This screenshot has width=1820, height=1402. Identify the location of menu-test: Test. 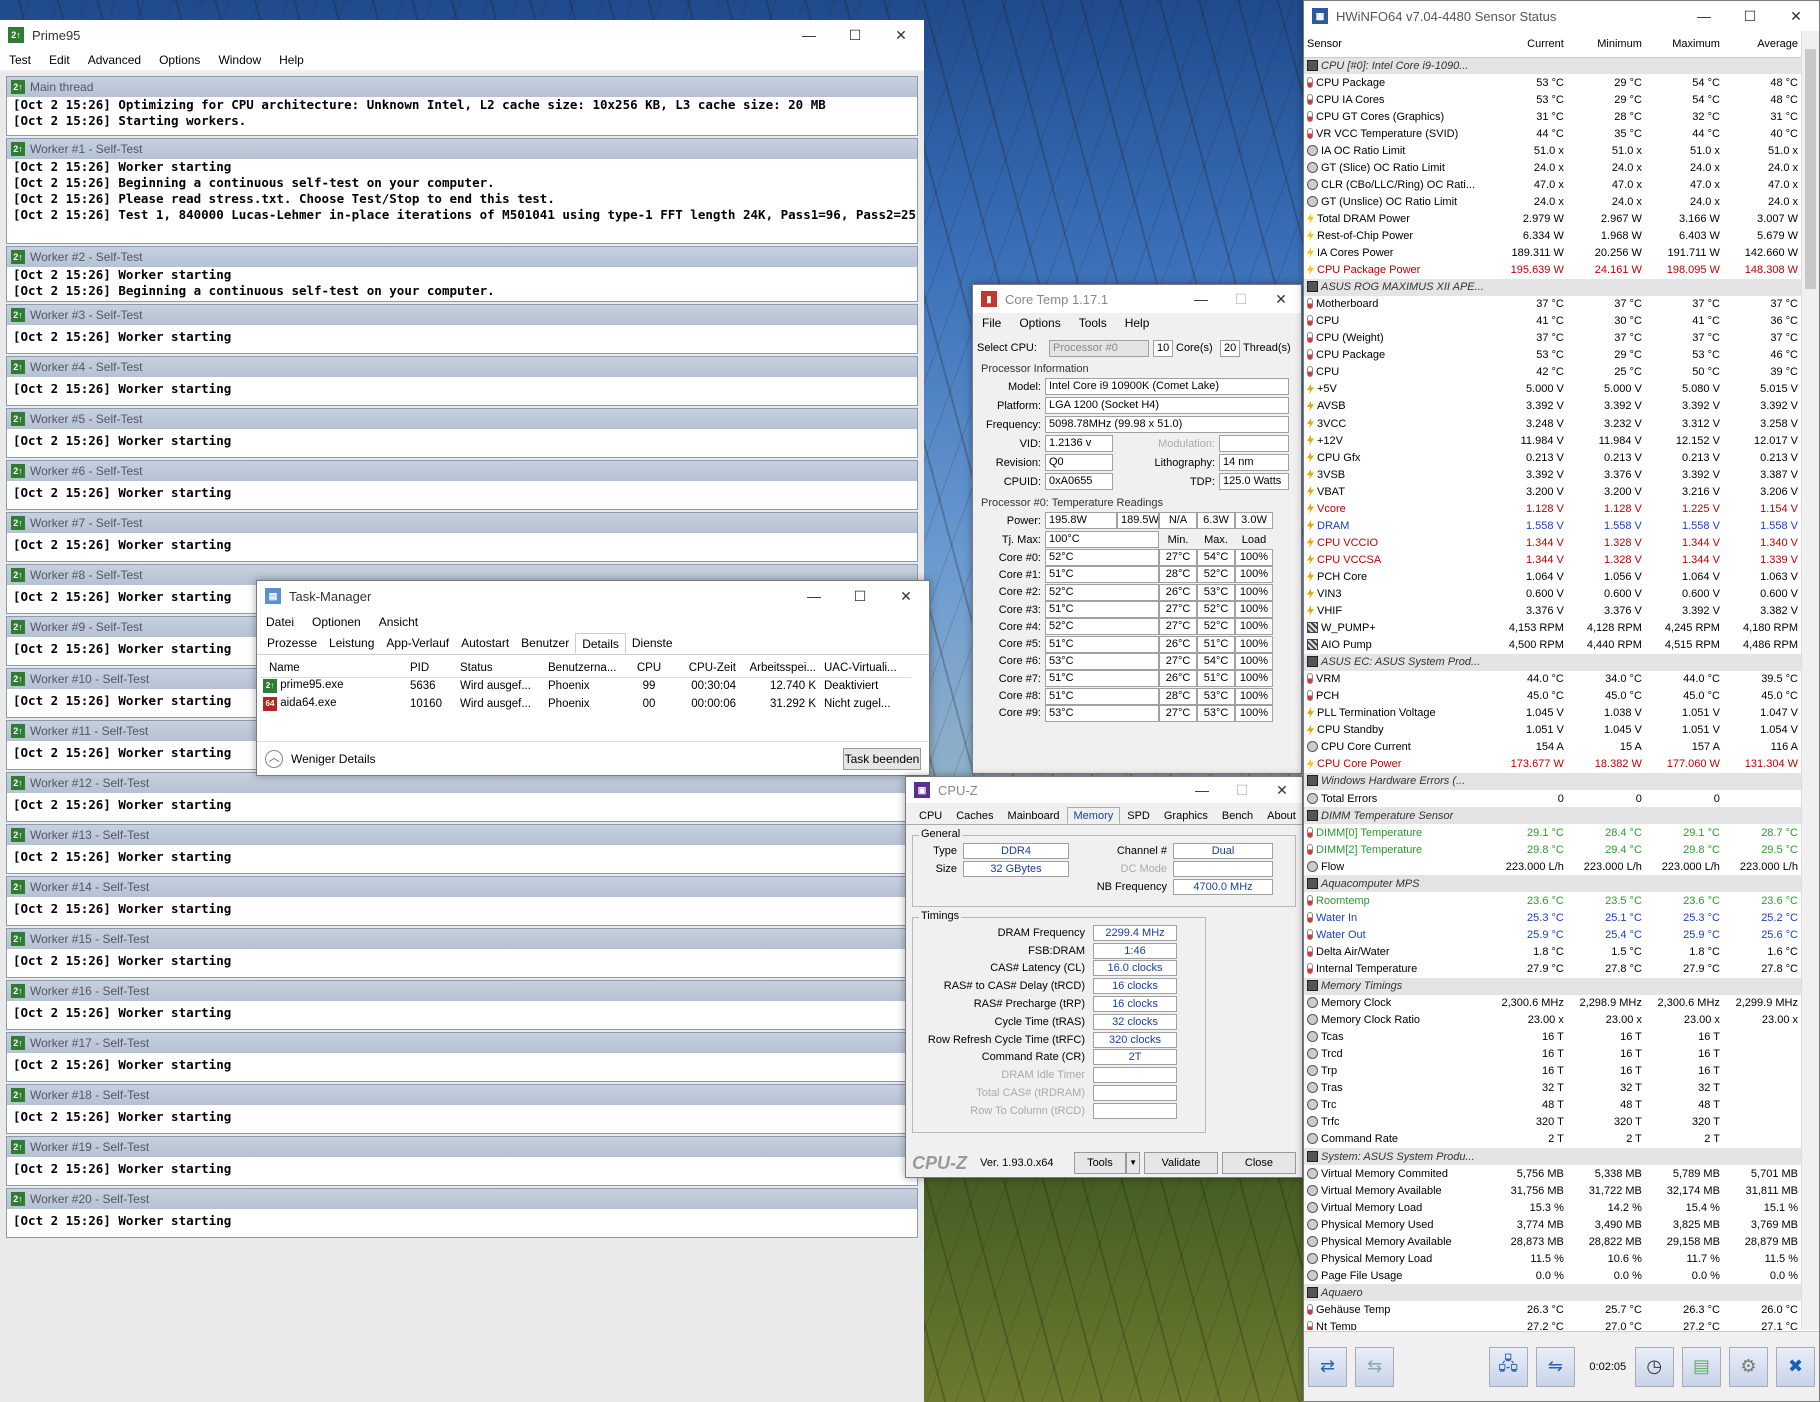
(20, 60).